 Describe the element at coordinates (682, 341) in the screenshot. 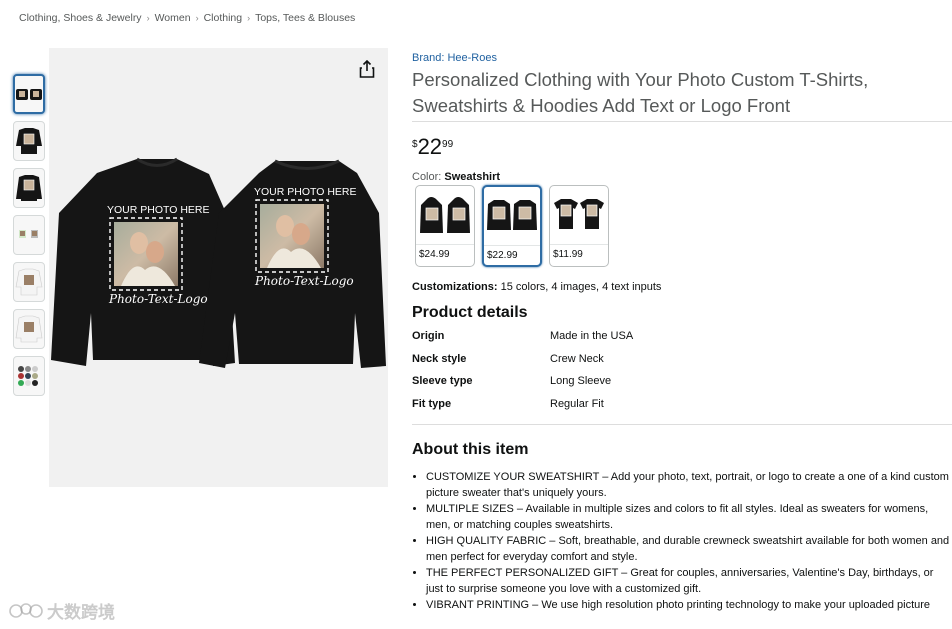

I see `detail-row-origin: Origin Made in the USA` at that location.